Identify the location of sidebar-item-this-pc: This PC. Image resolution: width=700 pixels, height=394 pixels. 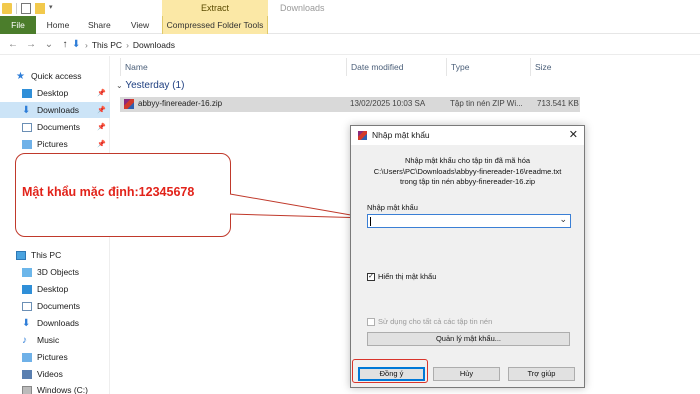
(55, 255).